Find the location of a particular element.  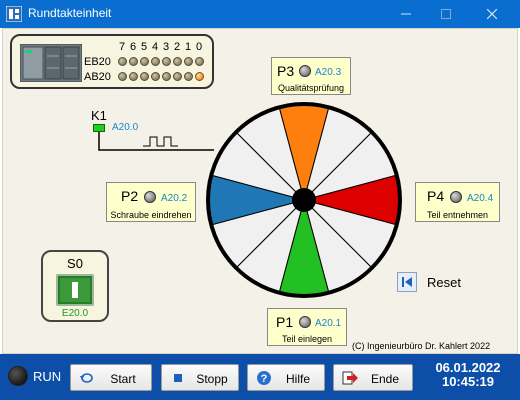

p4-description: Teil entnehmen is located at coordinates (457, 215).